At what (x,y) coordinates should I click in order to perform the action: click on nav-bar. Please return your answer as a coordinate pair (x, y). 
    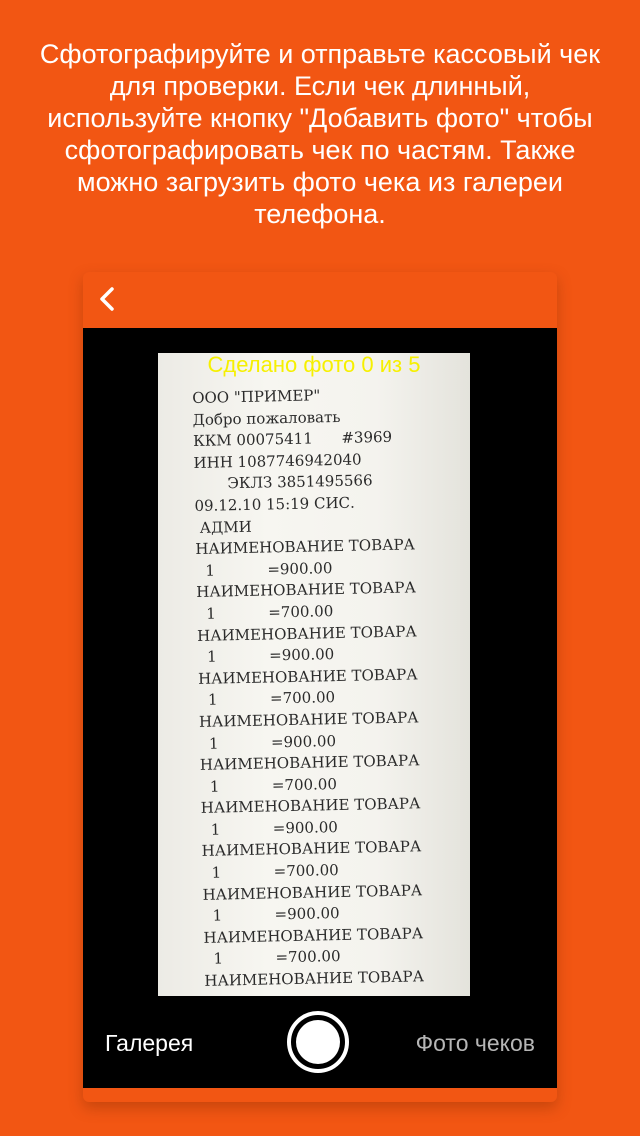
    Looking at the image, I should click on (320, 300).